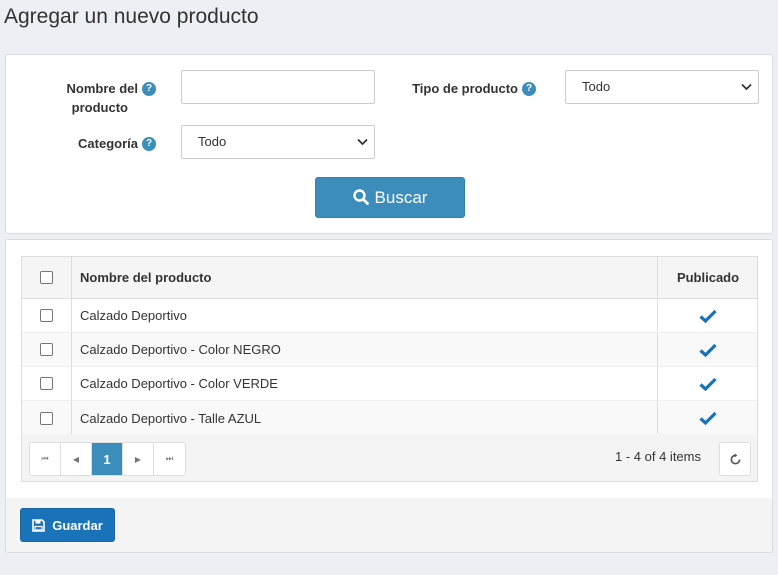 This screenshot has height=575, width=778. What do you see at coordinates (360, 196) in the screenshot?
I see `search-icon` at bounding box center [360, 196].